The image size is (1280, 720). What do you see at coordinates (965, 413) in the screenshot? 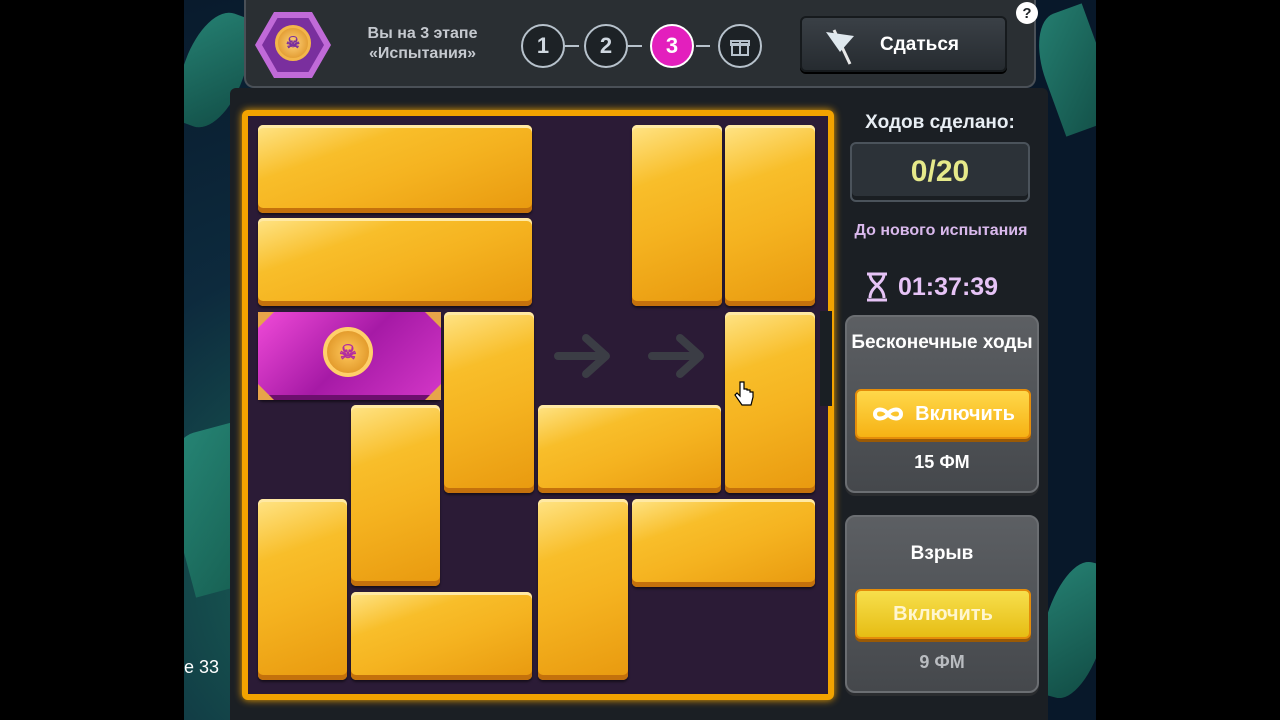
I see `infinite-moves-button-label: Включить` at bounding box center [965, 413].